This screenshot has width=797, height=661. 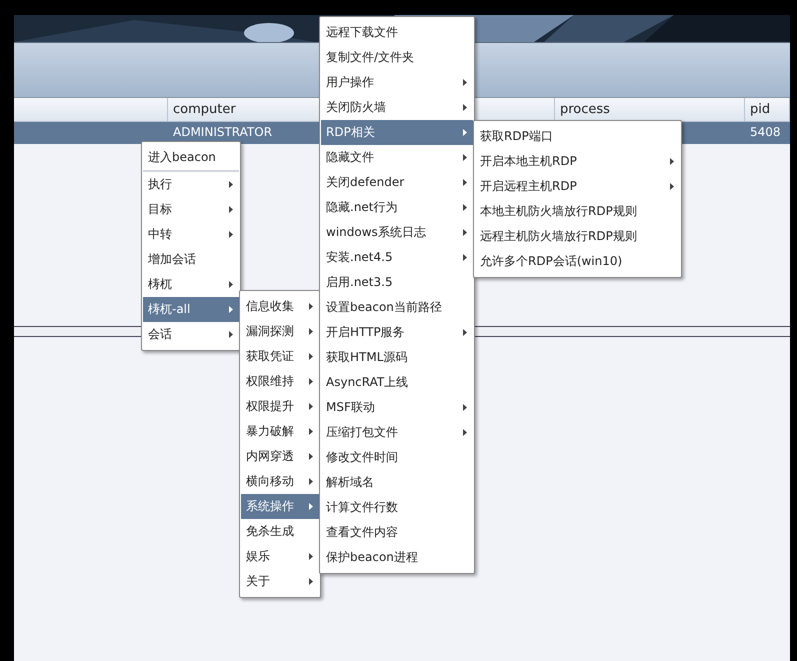 I want to click on menu-item: 开启本地主机RDP, so click(x=577, y=161).